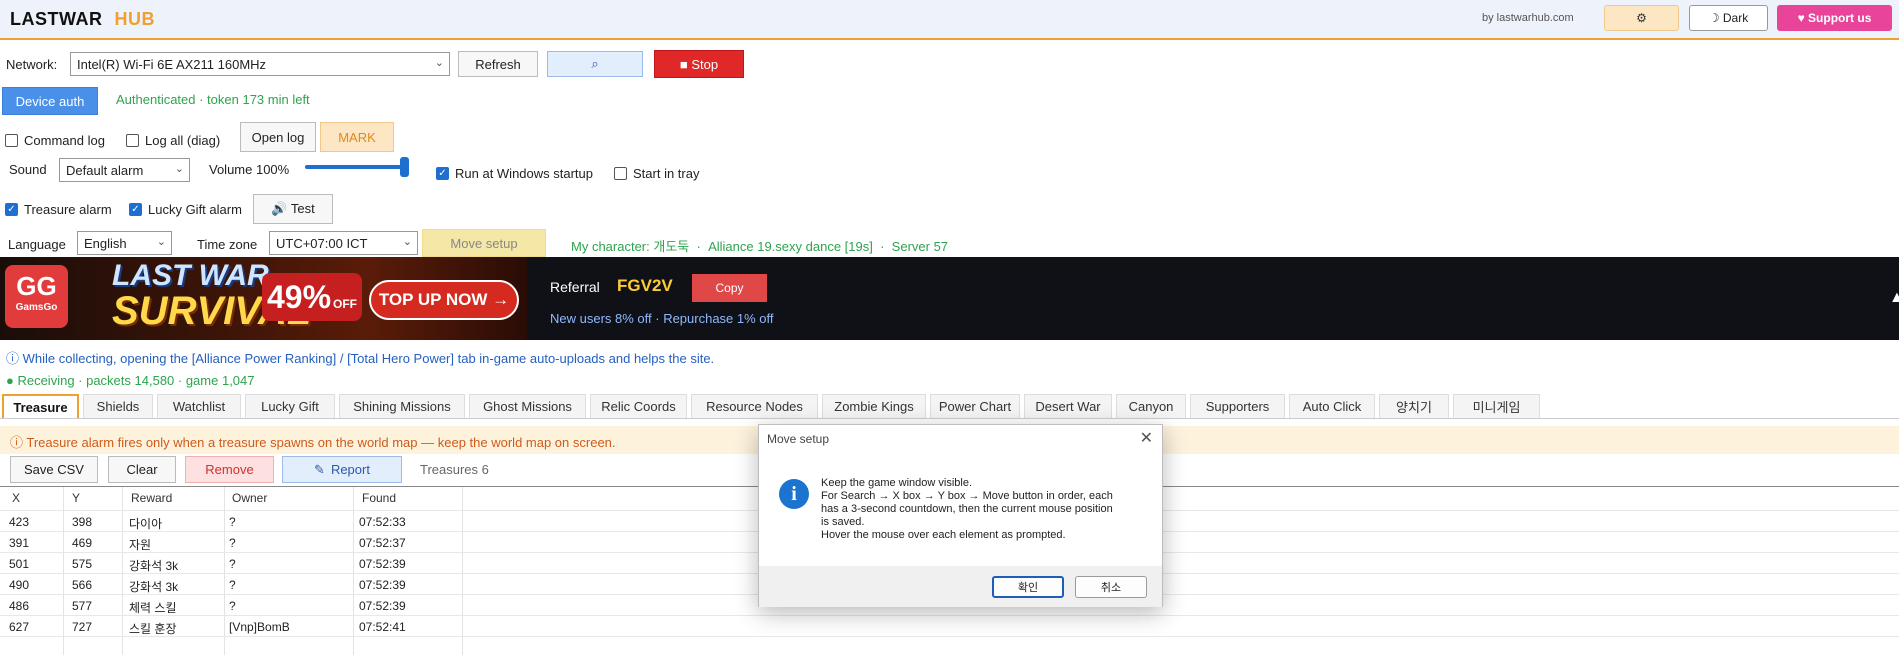 This screenshot has width=1899, height=655. I want to click on save-csv-button: Save CSV, so click(54, 469).